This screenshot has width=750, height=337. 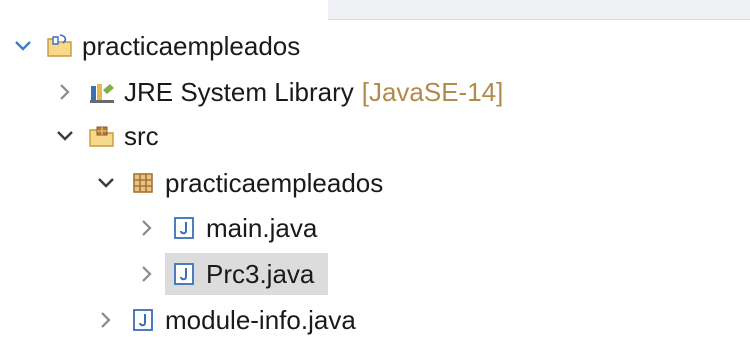 What do you see at coordinates (143, 183) in the screenshot?
I see `package-icon` at bounding box center [143, 183].